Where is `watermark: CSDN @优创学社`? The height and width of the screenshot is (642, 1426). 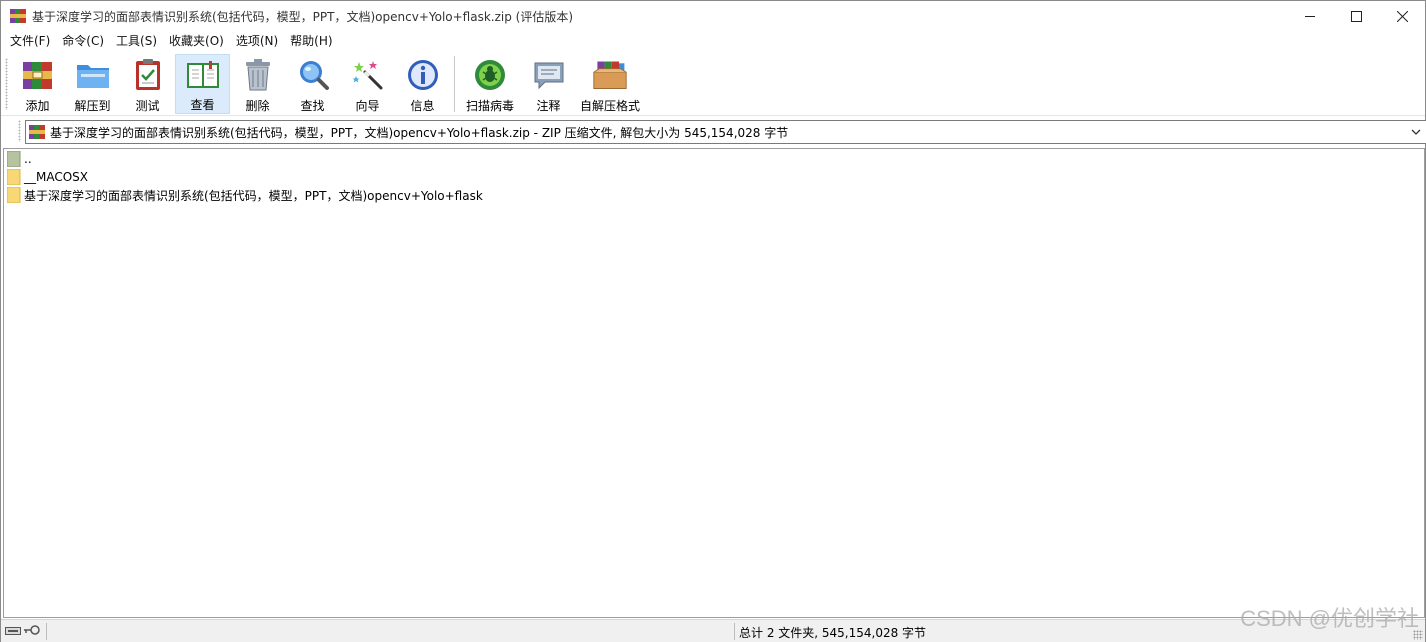
watermark: CSDN @优创学社 is located at coordinates (1329, 618).